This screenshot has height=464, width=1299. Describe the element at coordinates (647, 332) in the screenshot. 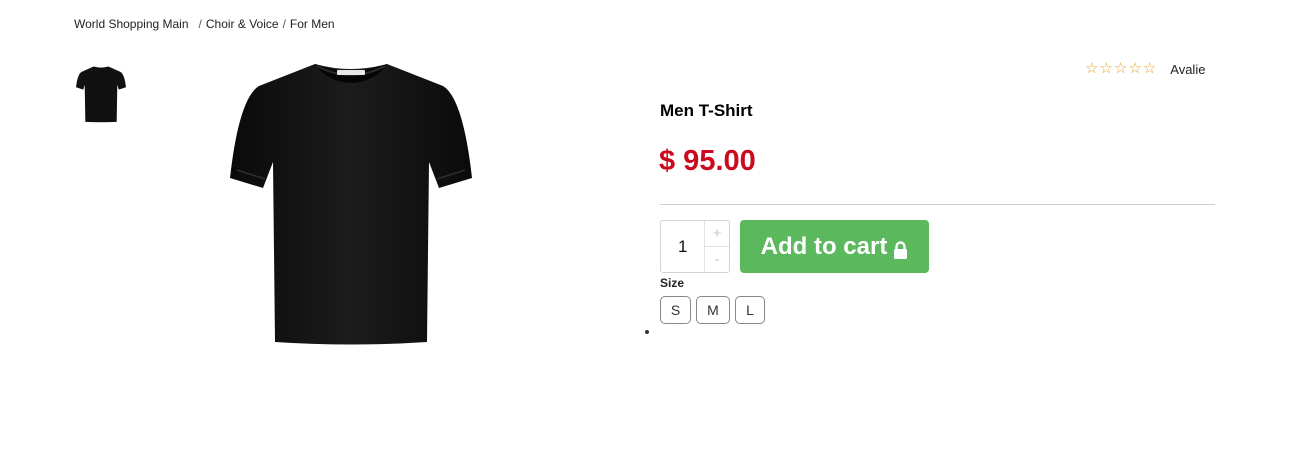

I see `list-bullet-dot` at that location.